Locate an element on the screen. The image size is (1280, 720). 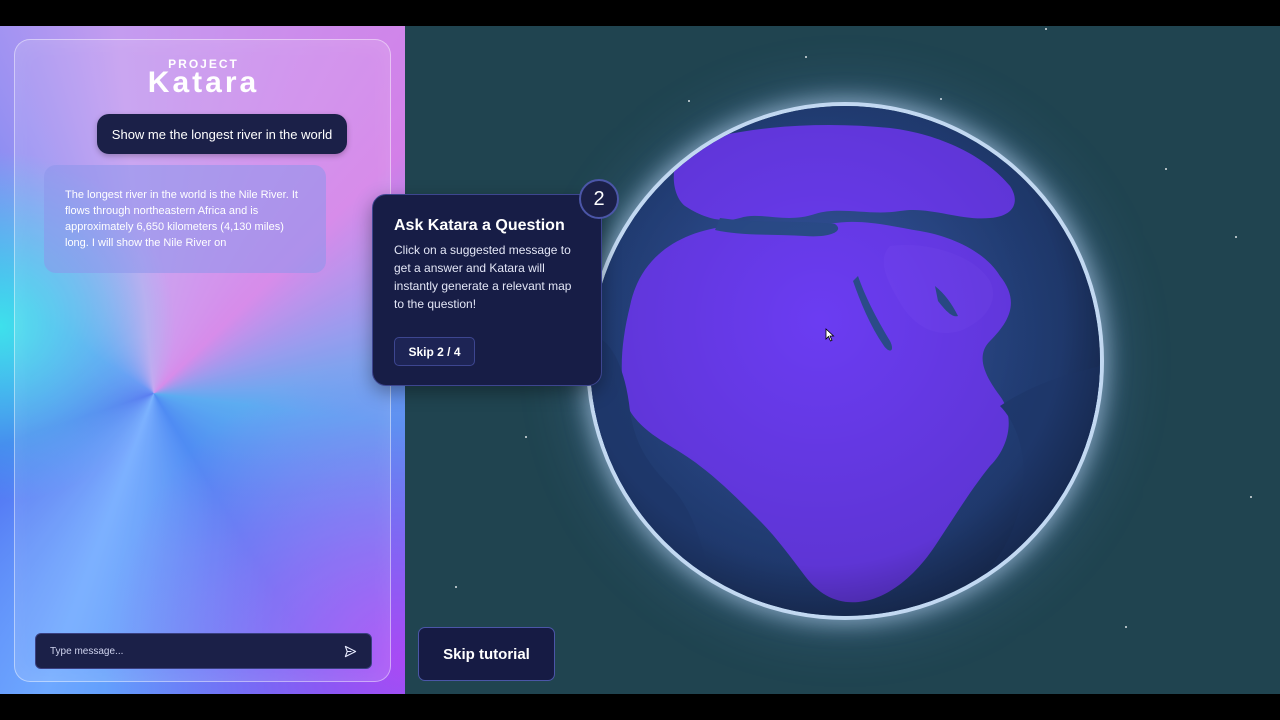
tutorial-step-badge: 2 is located at coordinates (599, 199).